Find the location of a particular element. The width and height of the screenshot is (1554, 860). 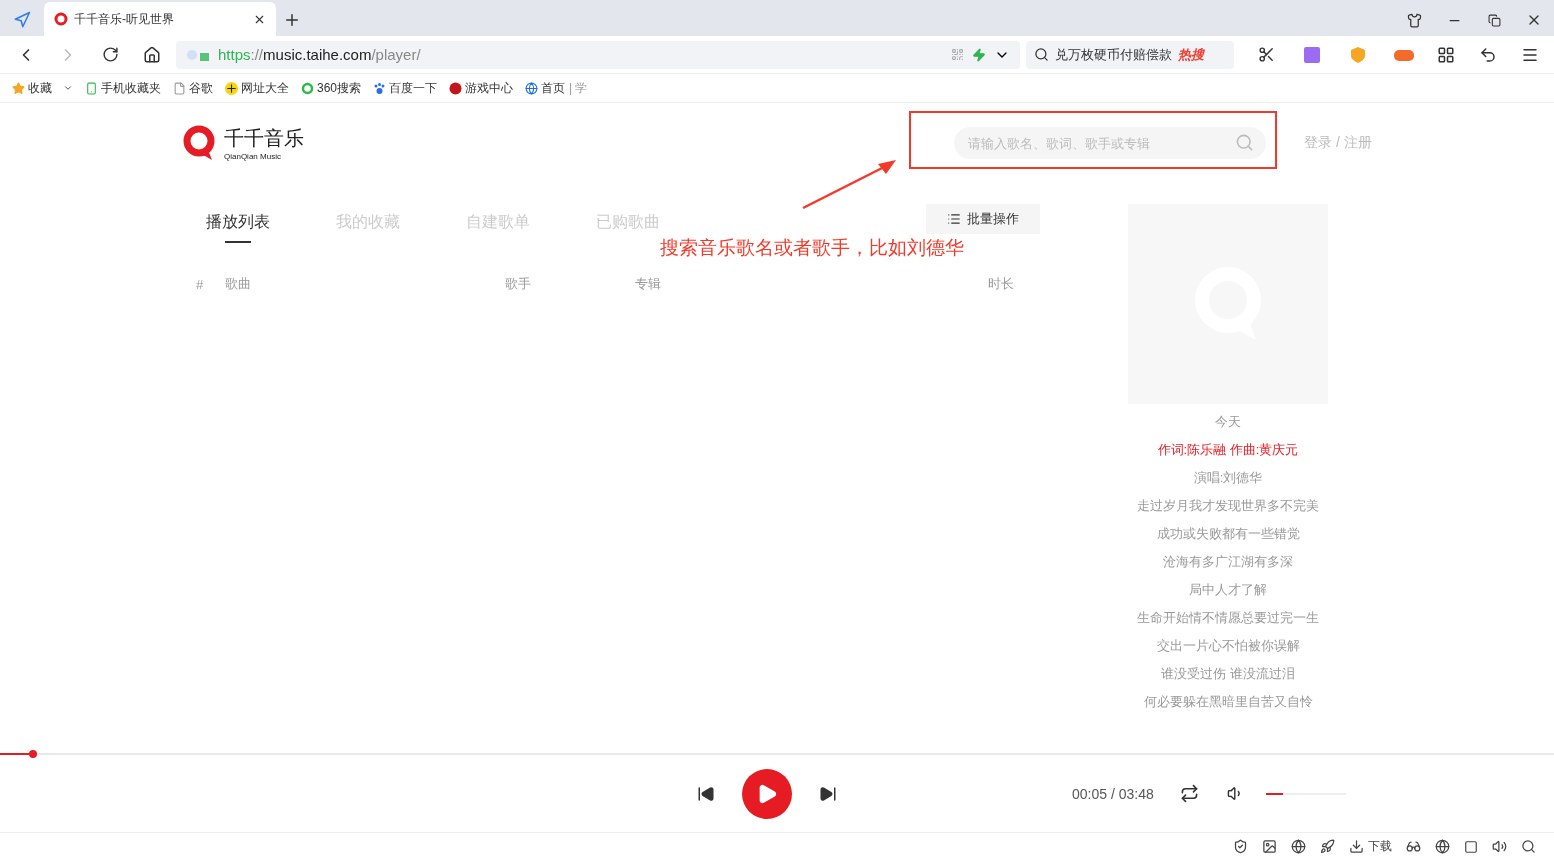

bookmark: 百度一下 is located at coordinates (405, 88).